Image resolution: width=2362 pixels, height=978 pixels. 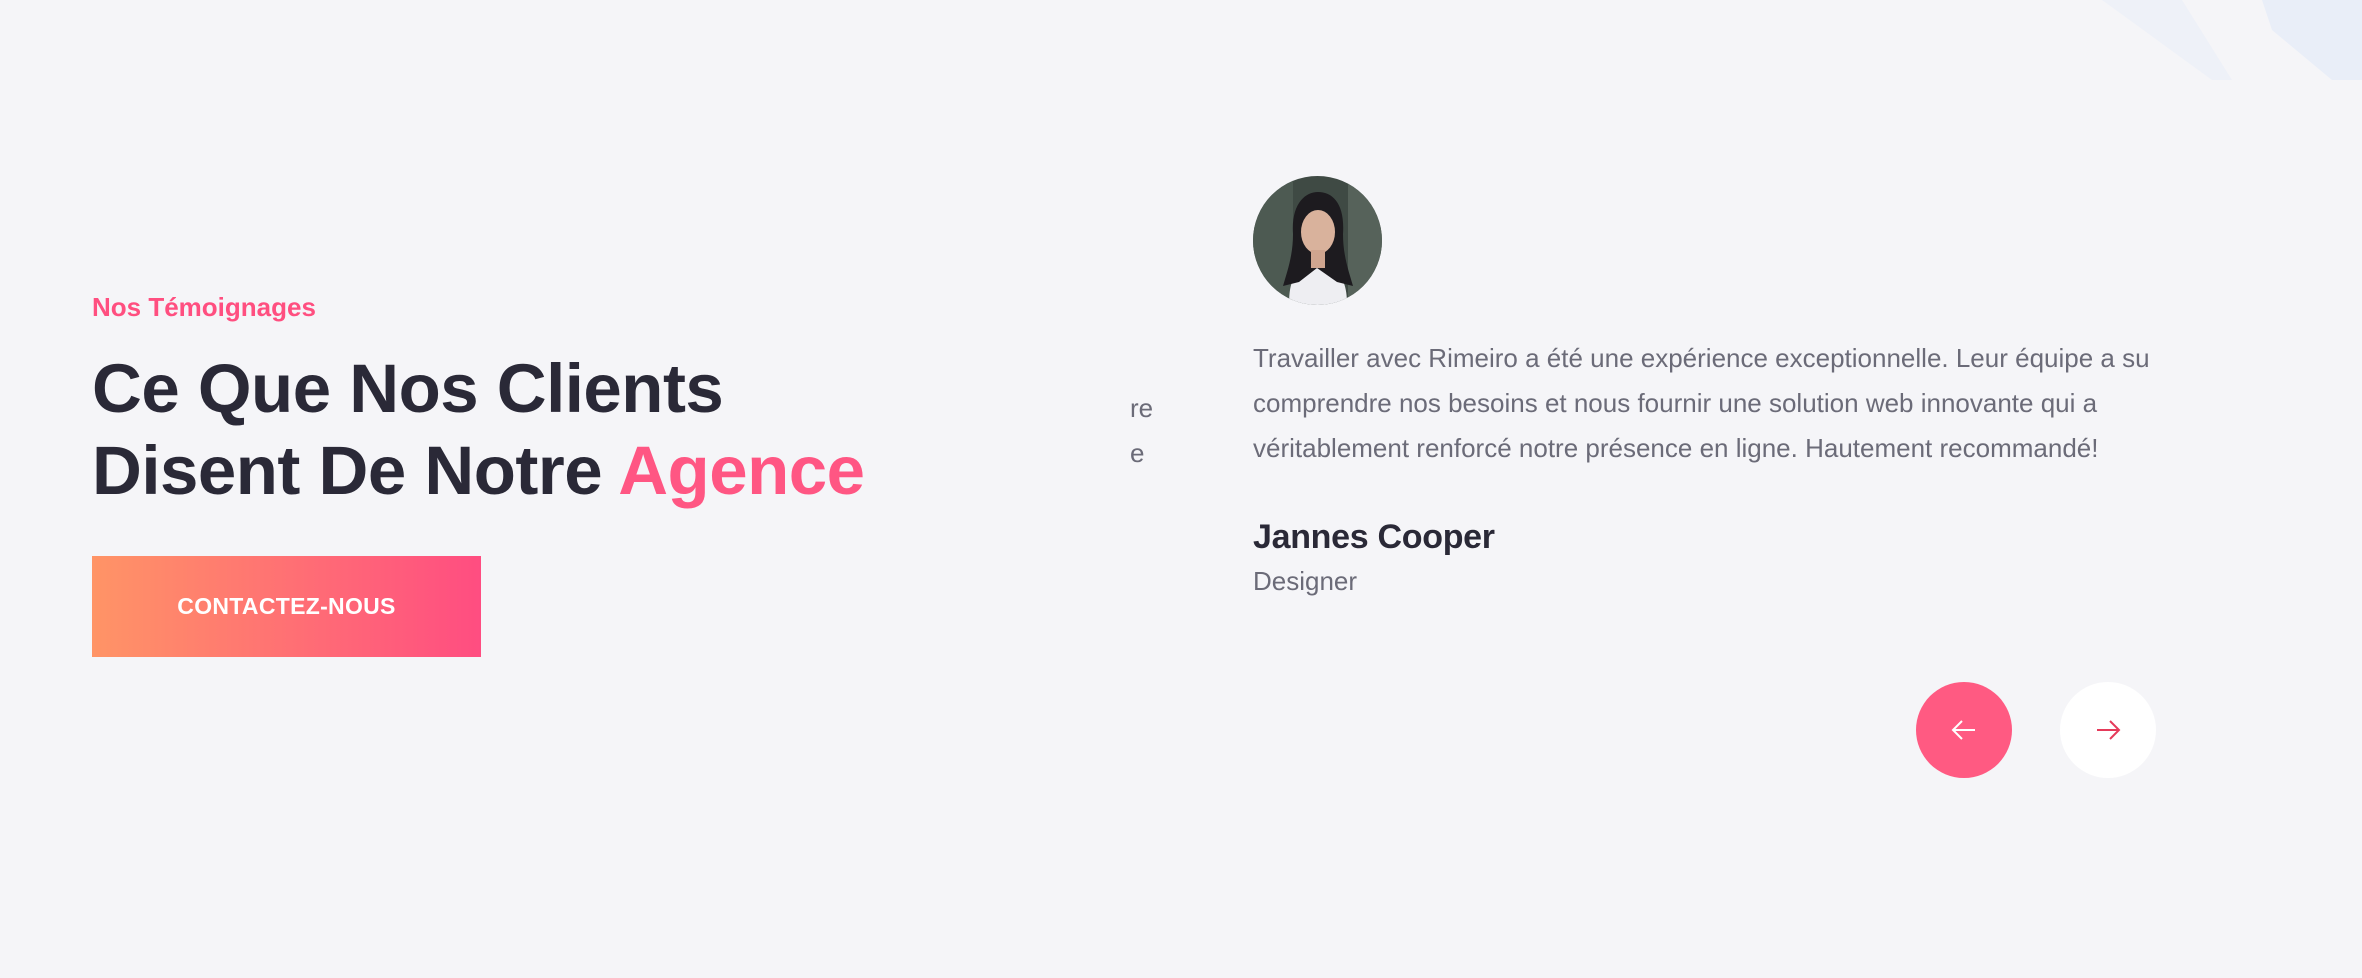 I want to click on decorative-background-shape, so click(x=2232, y=40).